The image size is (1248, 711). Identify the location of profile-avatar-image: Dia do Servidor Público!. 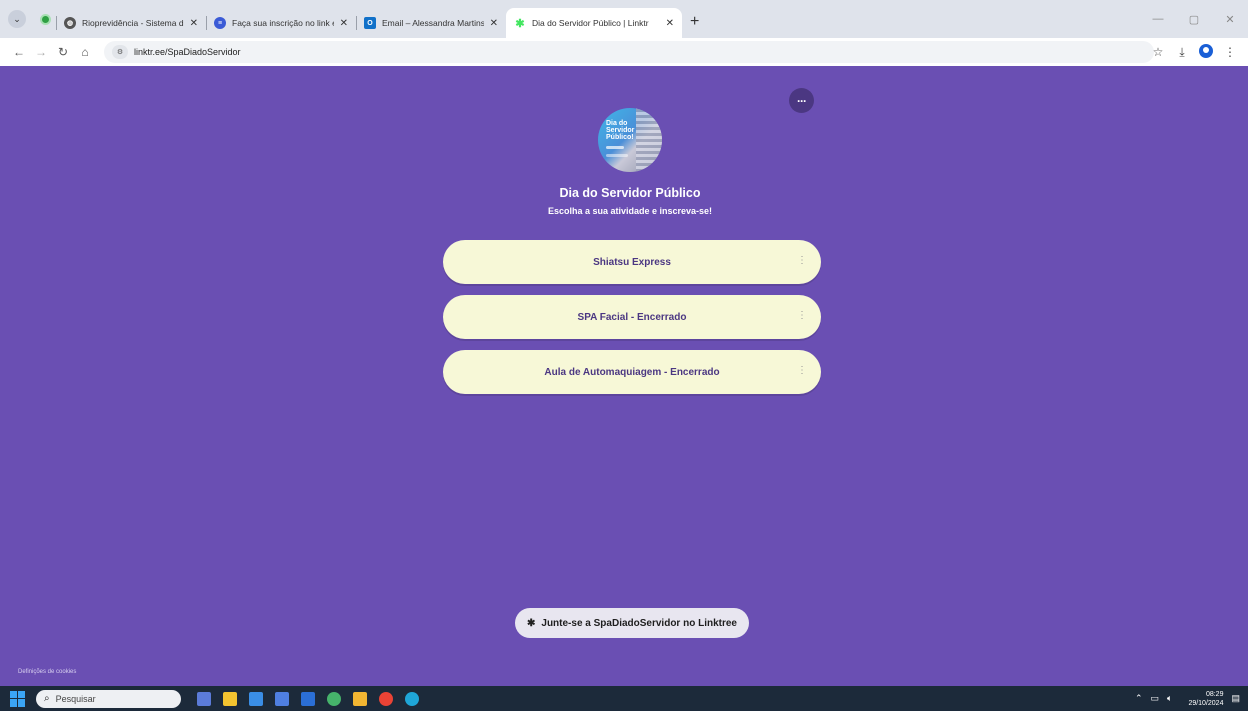
(630, 140).